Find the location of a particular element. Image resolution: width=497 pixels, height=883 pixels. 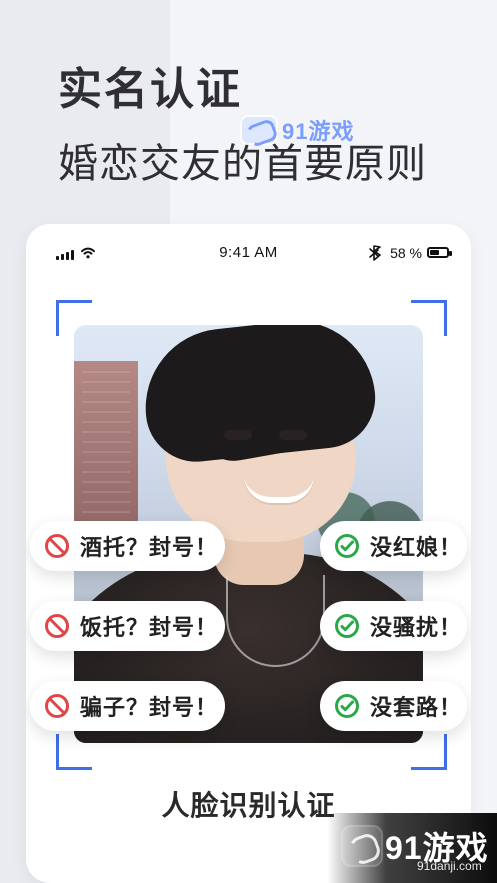

pill-left-1: 酒托？封号！ is located at coordinates (127, 546).